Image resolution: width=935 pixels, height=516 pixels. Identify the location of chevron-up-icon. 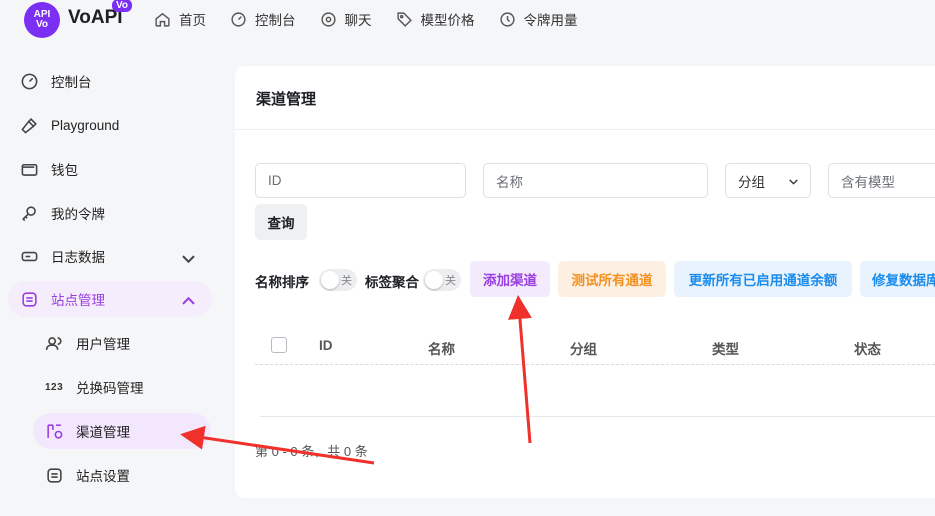
(188, 300).